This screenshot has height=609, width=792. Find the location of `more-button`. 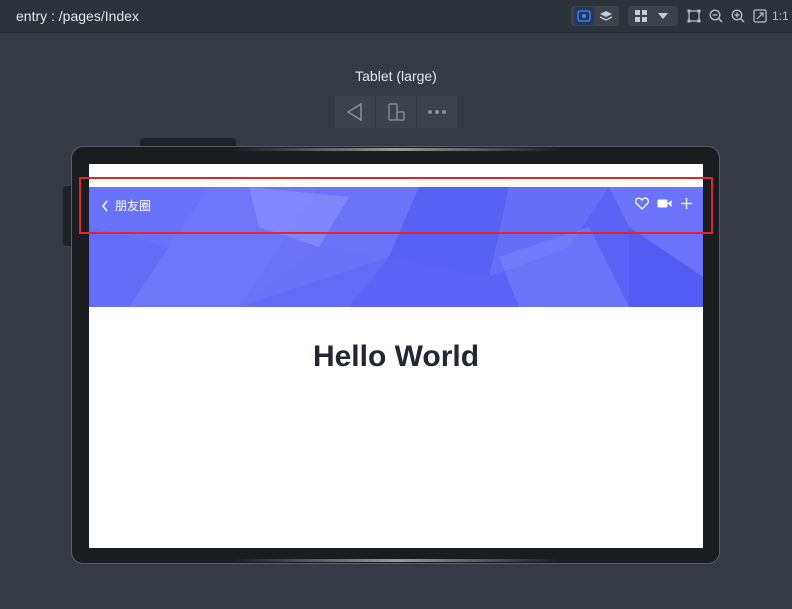

more-button is located at coordinates (437, 112).